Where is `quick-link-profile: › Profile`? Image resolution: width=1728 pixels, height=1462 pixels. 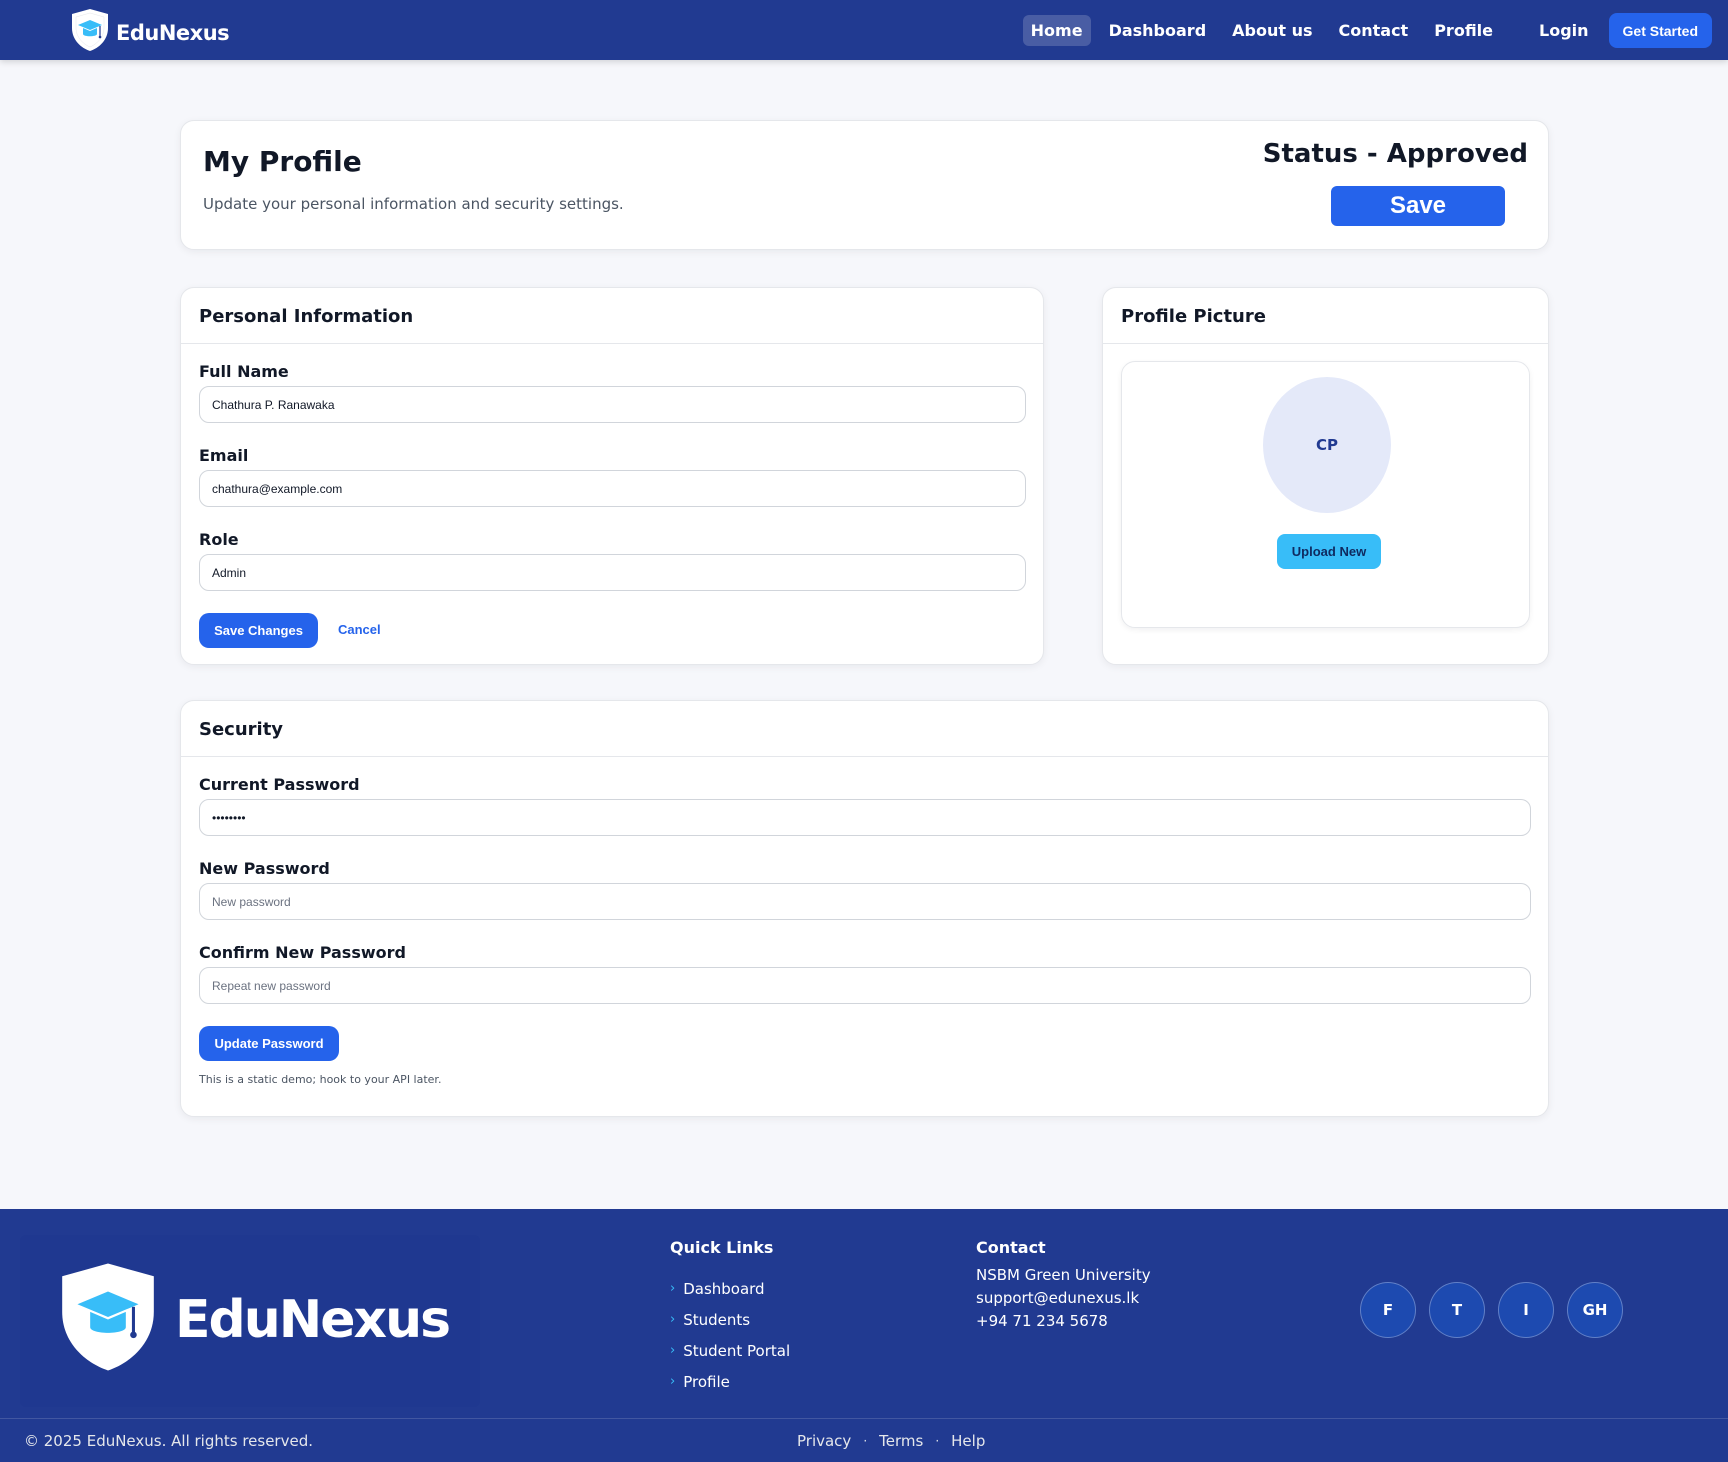 quick-link-profile: › Profile is located at coordinates (730, 1381).